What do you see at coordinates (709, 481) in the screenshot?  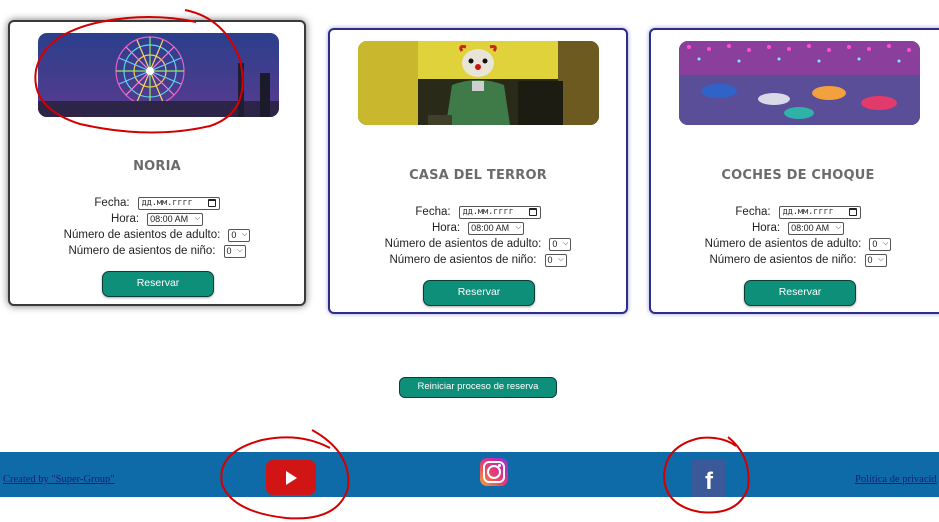 I see `facebook-glyph: f` at bounding box center [709, 481].